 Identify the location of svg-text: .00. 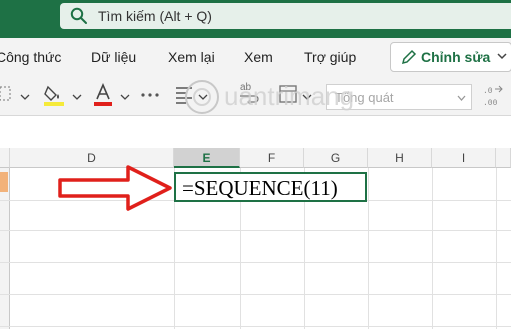
(490, 103).